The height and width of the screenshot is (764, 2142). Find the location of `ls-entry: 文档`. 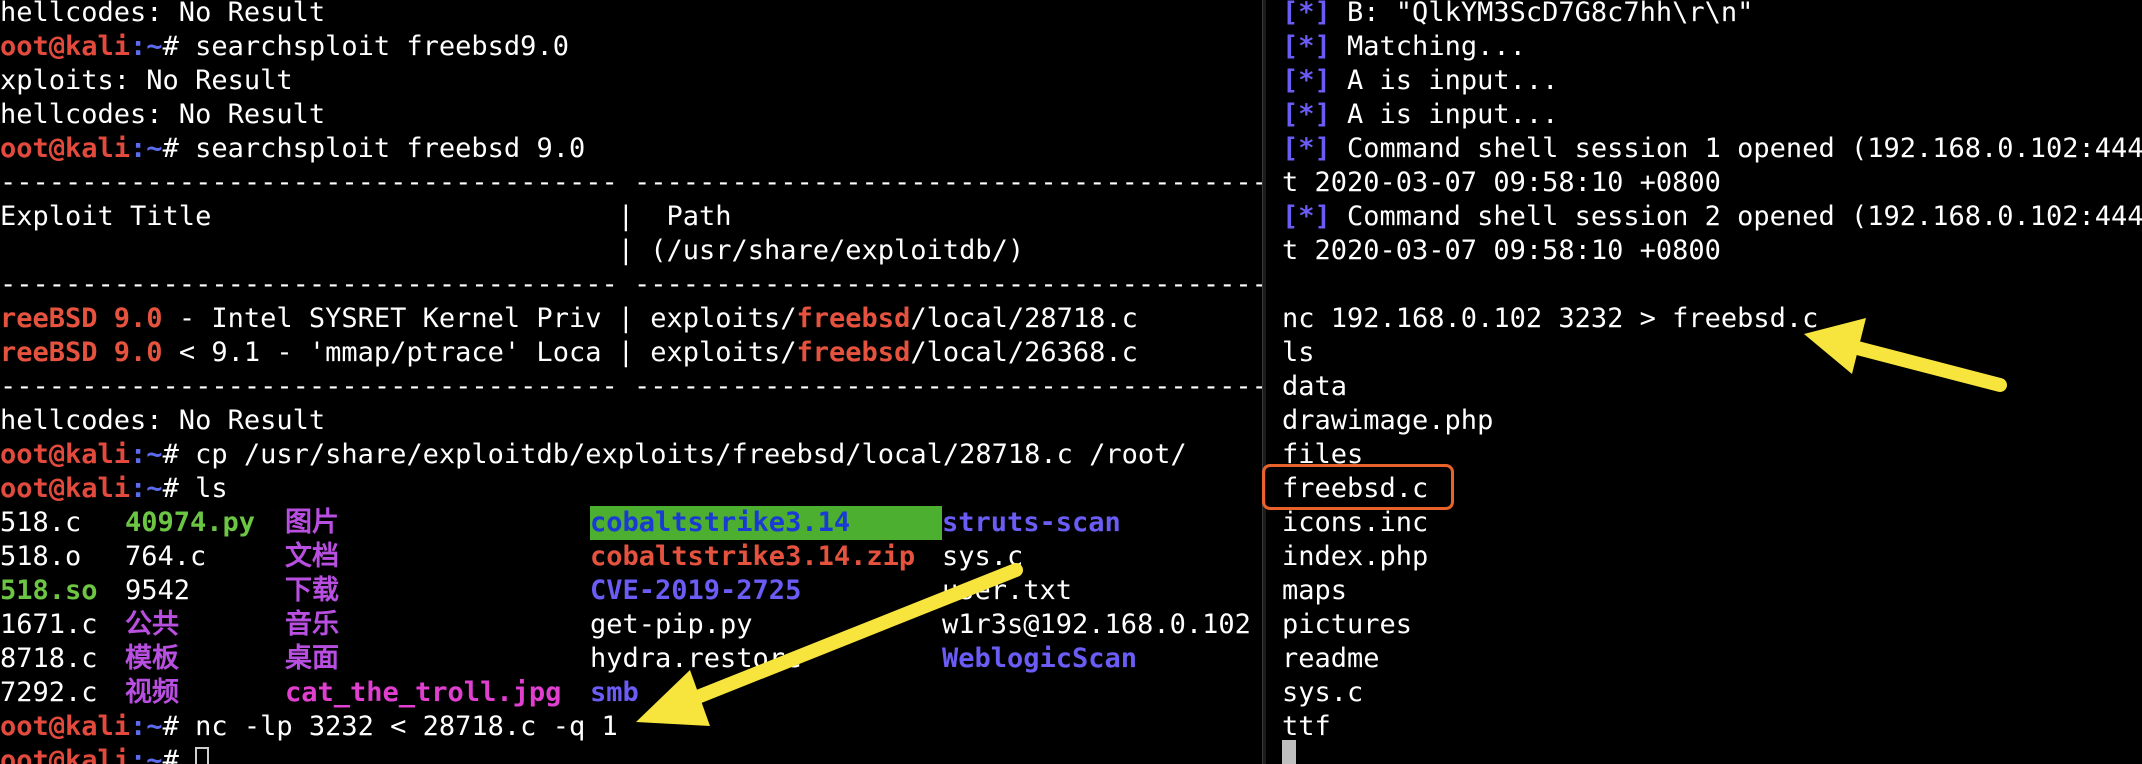

ls-entry: 文档 is located at coordinates (312, 556).